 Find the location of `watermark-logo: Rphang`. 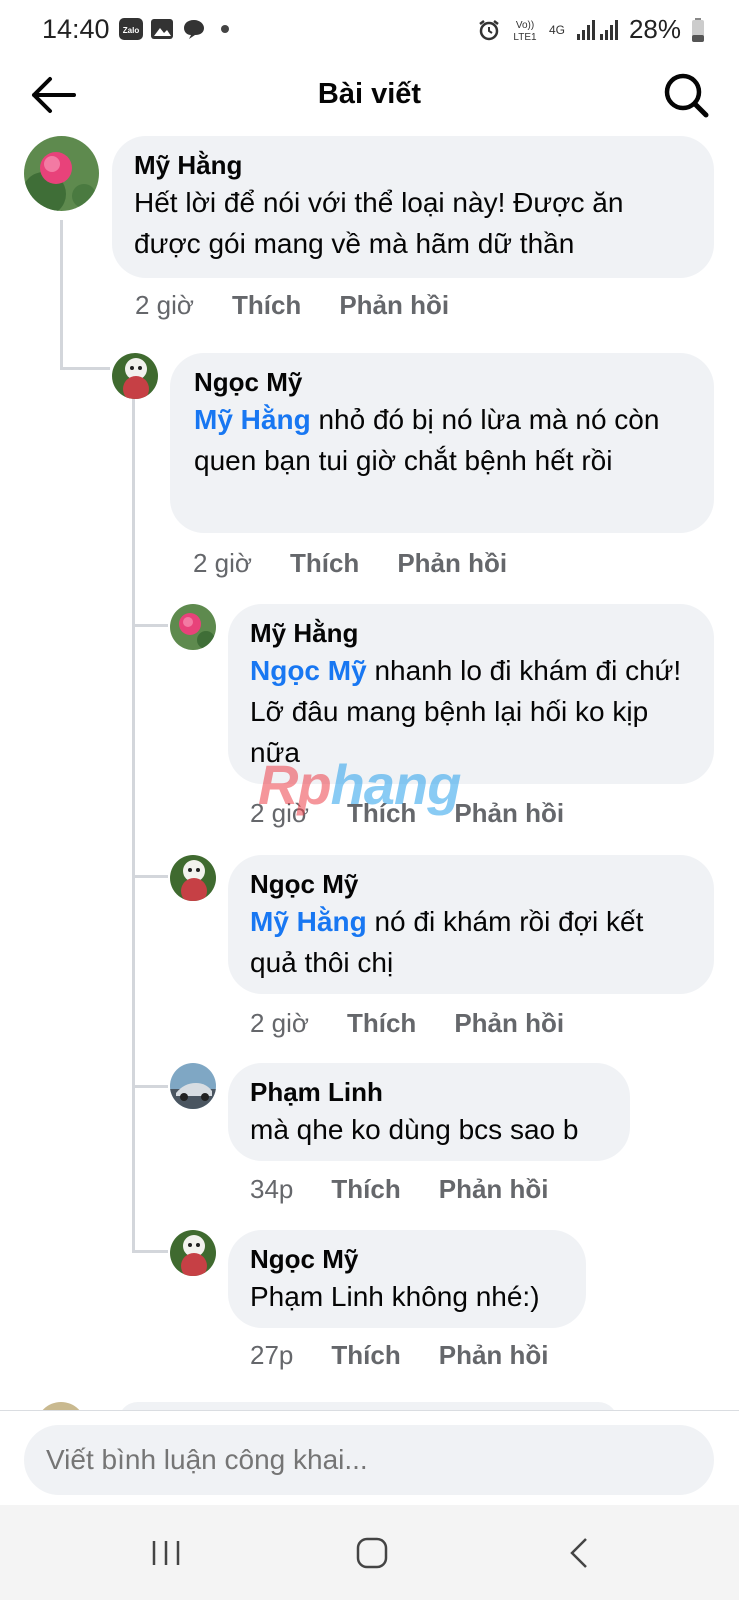

watermark-logo: Rphang is located at coordinates (360, 784).